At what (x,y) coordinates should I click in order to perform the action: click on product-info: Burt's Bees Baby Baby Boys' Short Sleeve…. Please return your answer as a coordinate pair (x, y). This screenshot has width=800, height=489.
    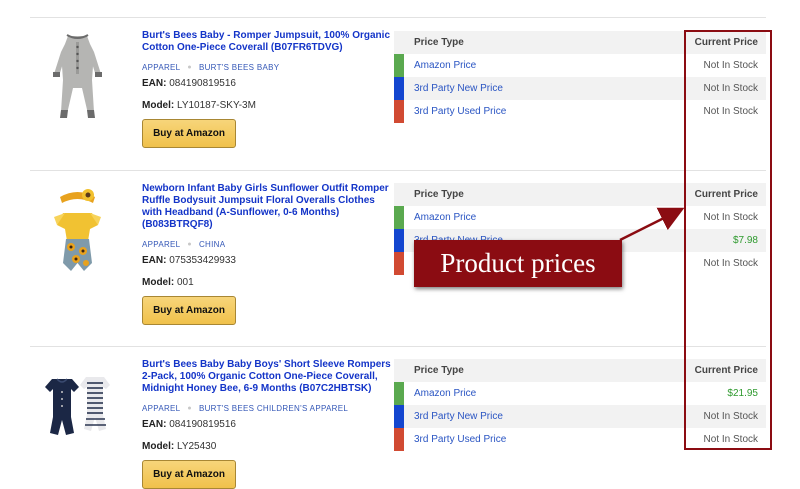
    Looking at the image, I should click on (267, 424).